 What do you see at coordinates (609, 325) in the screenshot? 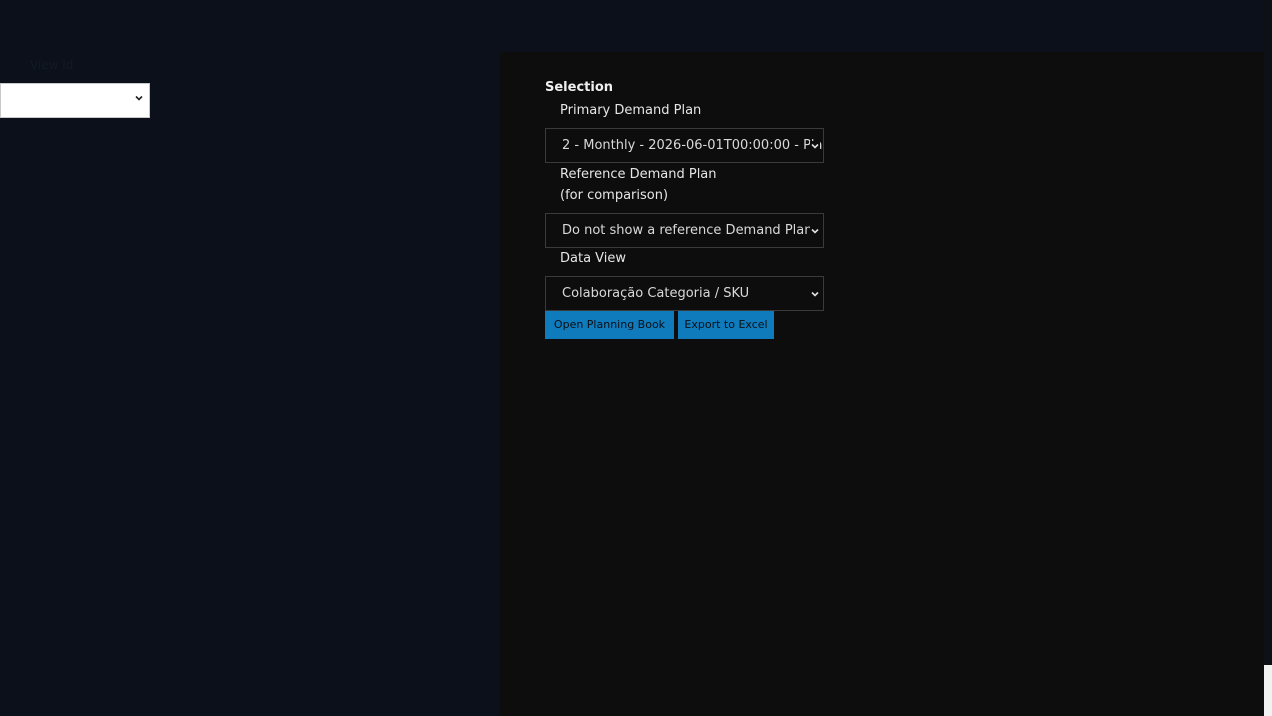
I see `open-planning-book-button: Open Planning Book` at bounding box center [609, 325].